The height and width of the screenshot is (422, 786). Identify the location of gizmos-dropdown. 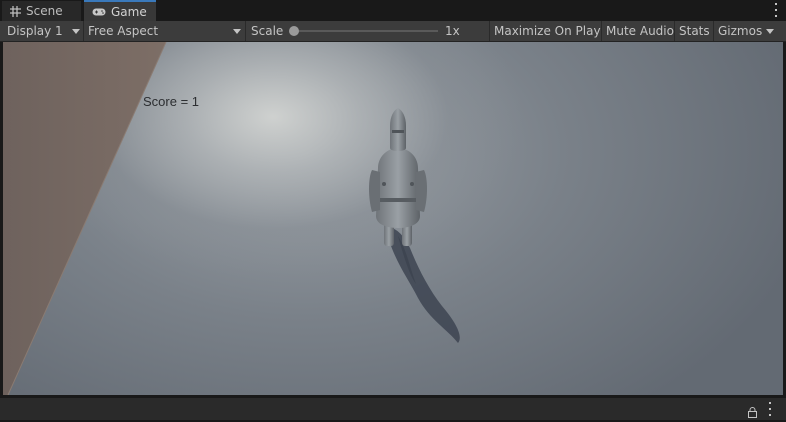
(773, 31).